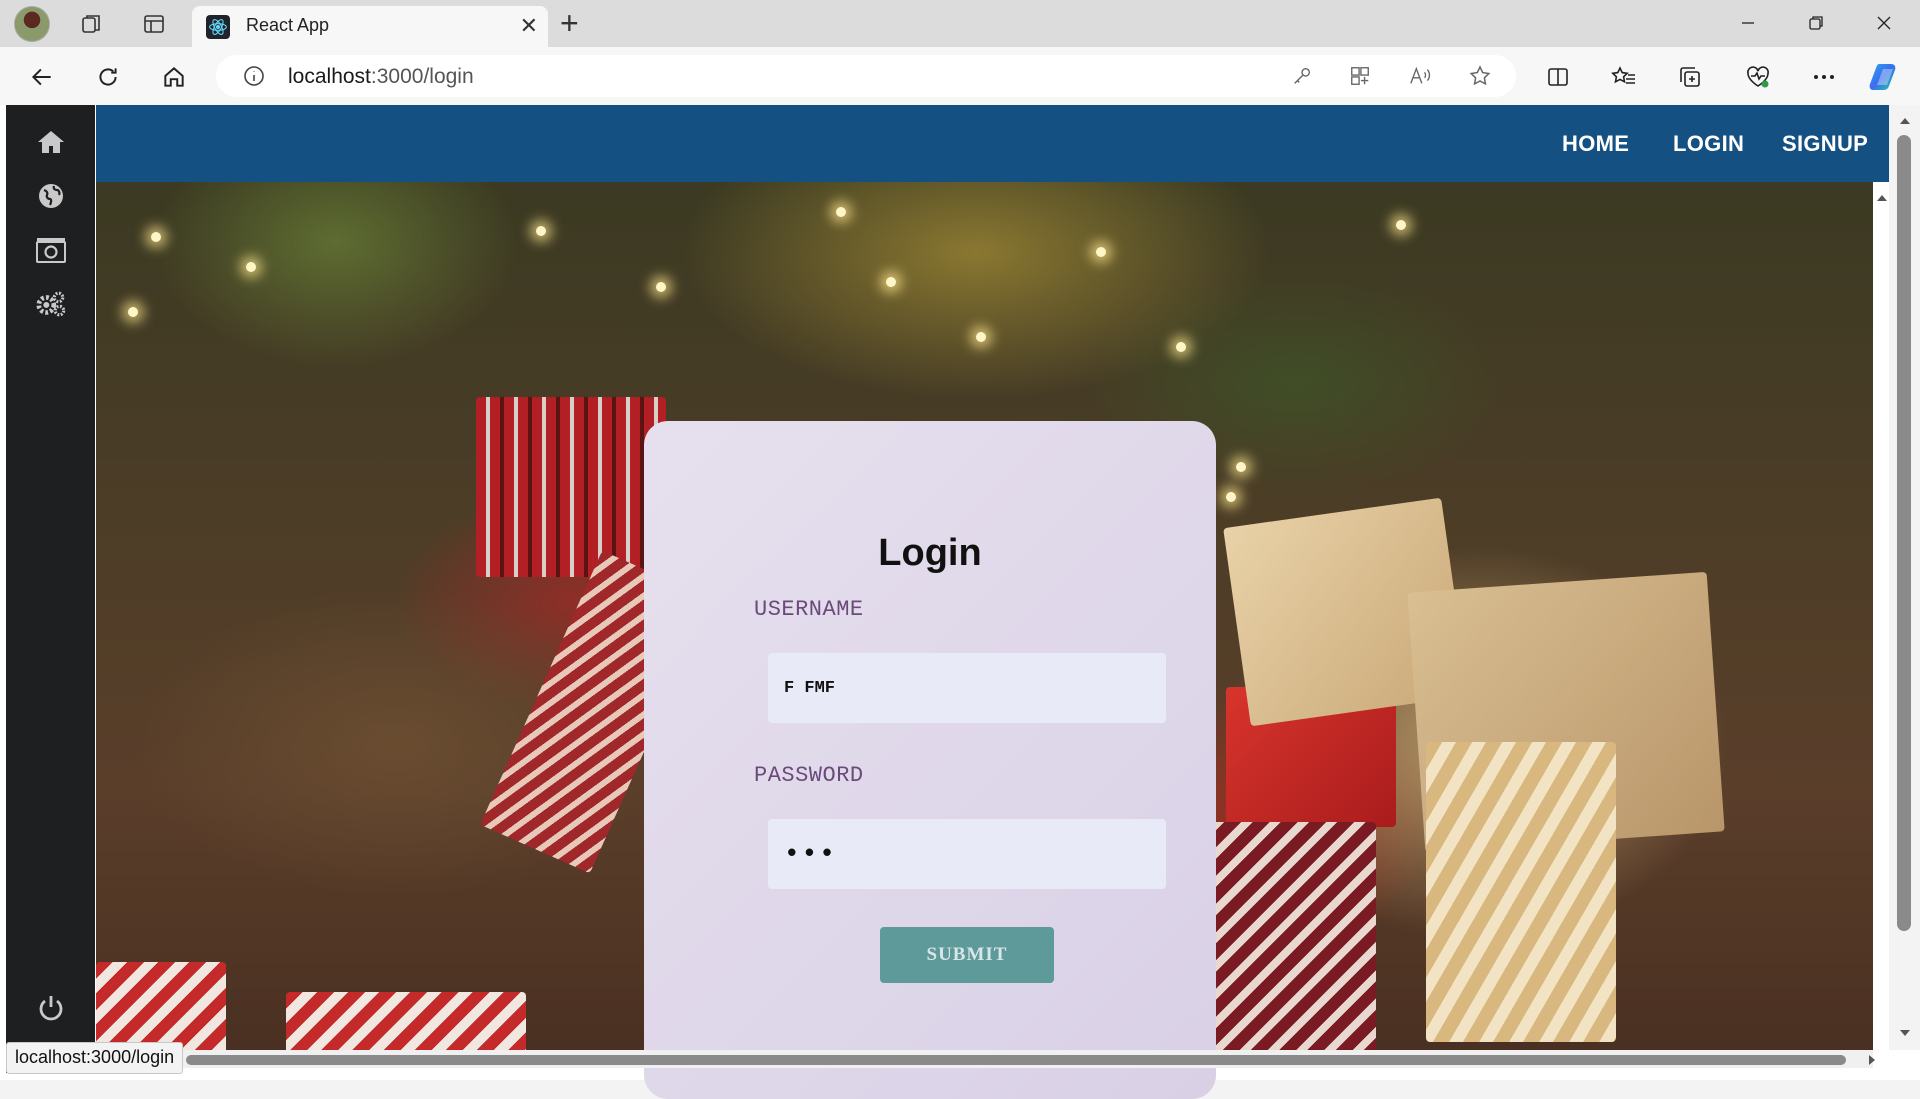 The image size is (1920, 1099). I want to click on page-scrollbar-horizontal, so click(985, 1059).